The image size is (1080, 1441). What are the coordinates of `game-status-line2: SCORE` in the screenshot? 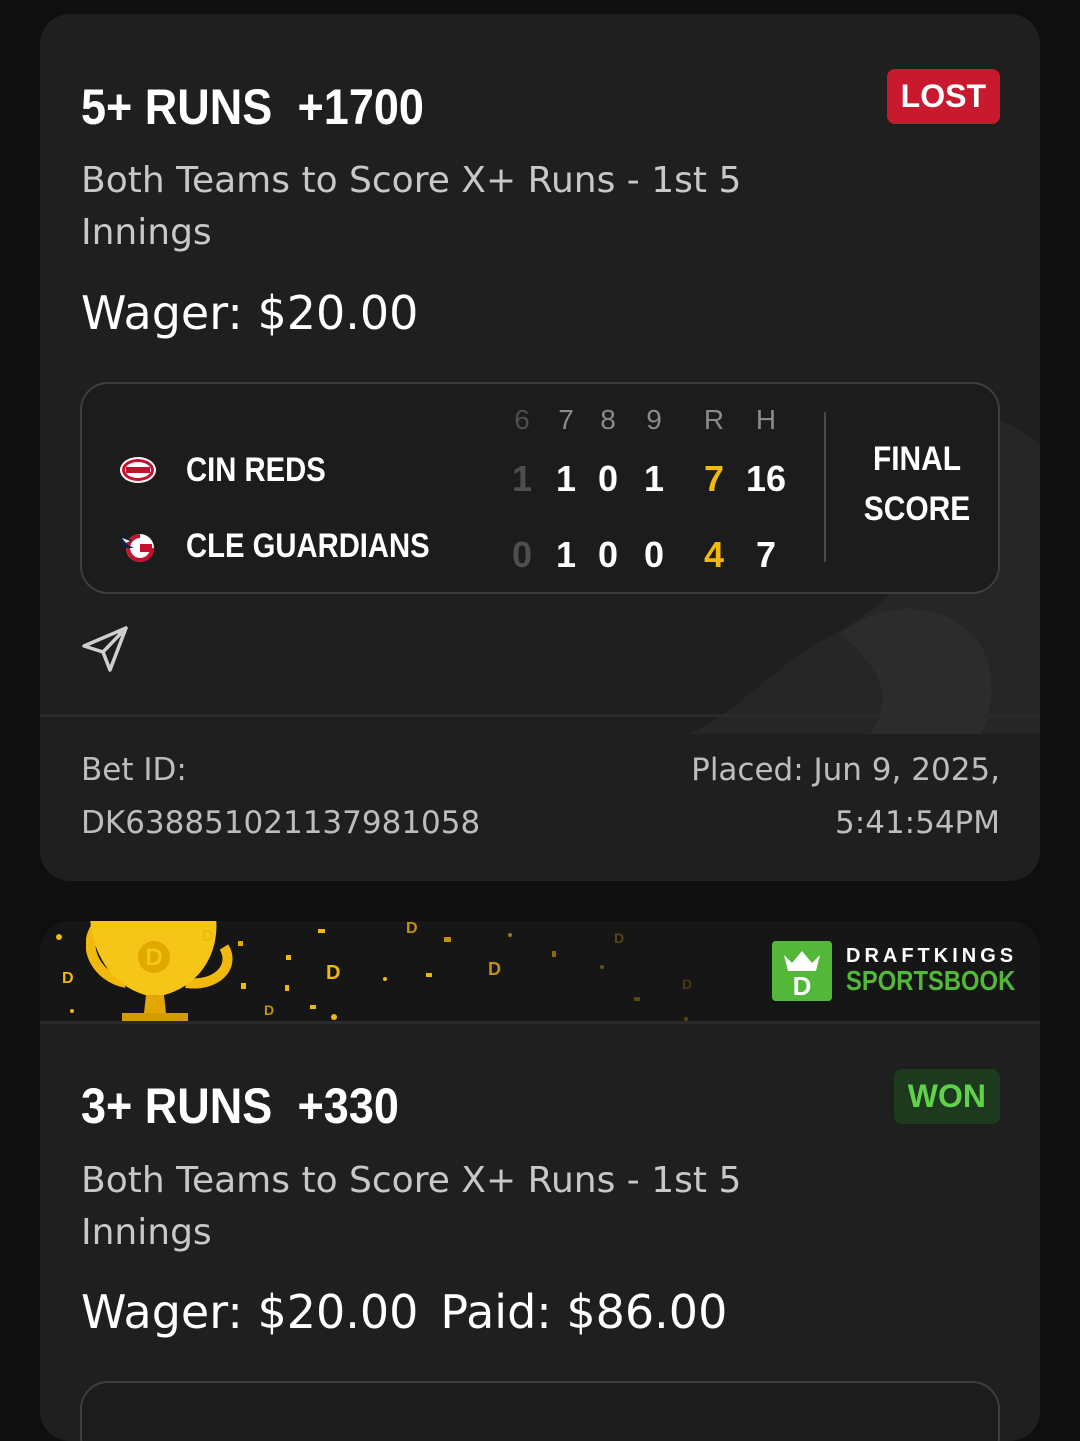 It's located at (917, 509).